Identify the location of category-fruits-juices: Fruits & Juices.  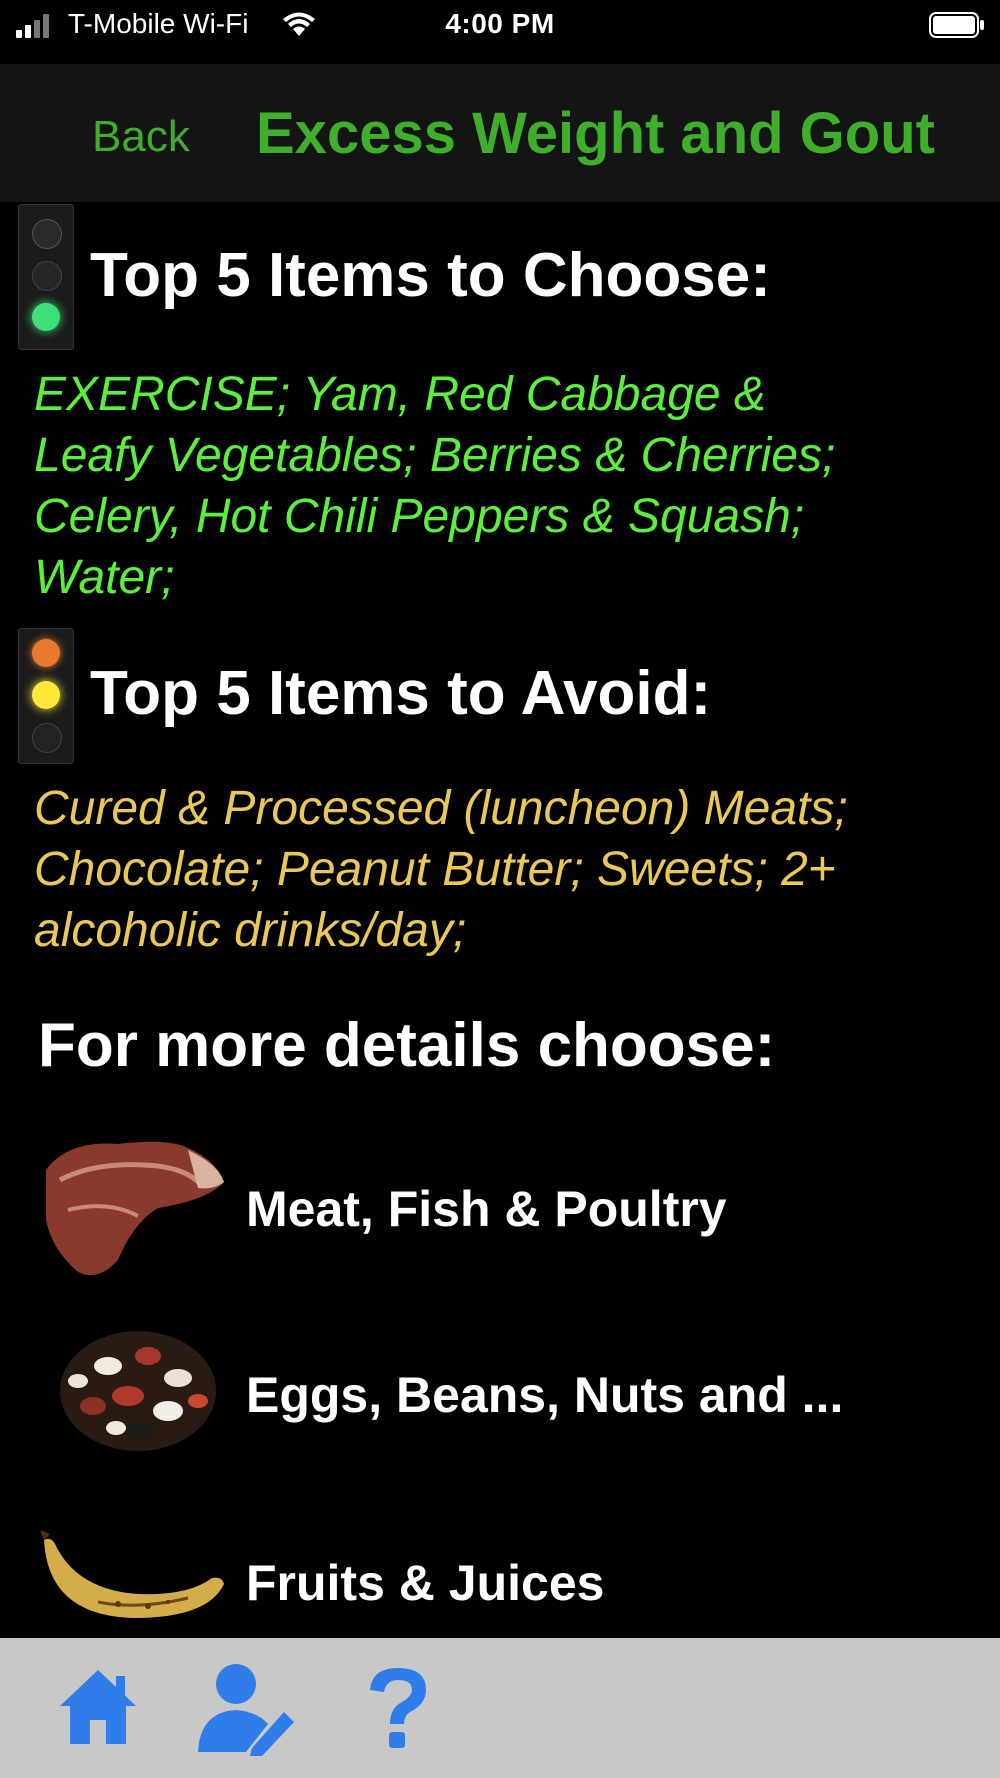
(500, 1580).